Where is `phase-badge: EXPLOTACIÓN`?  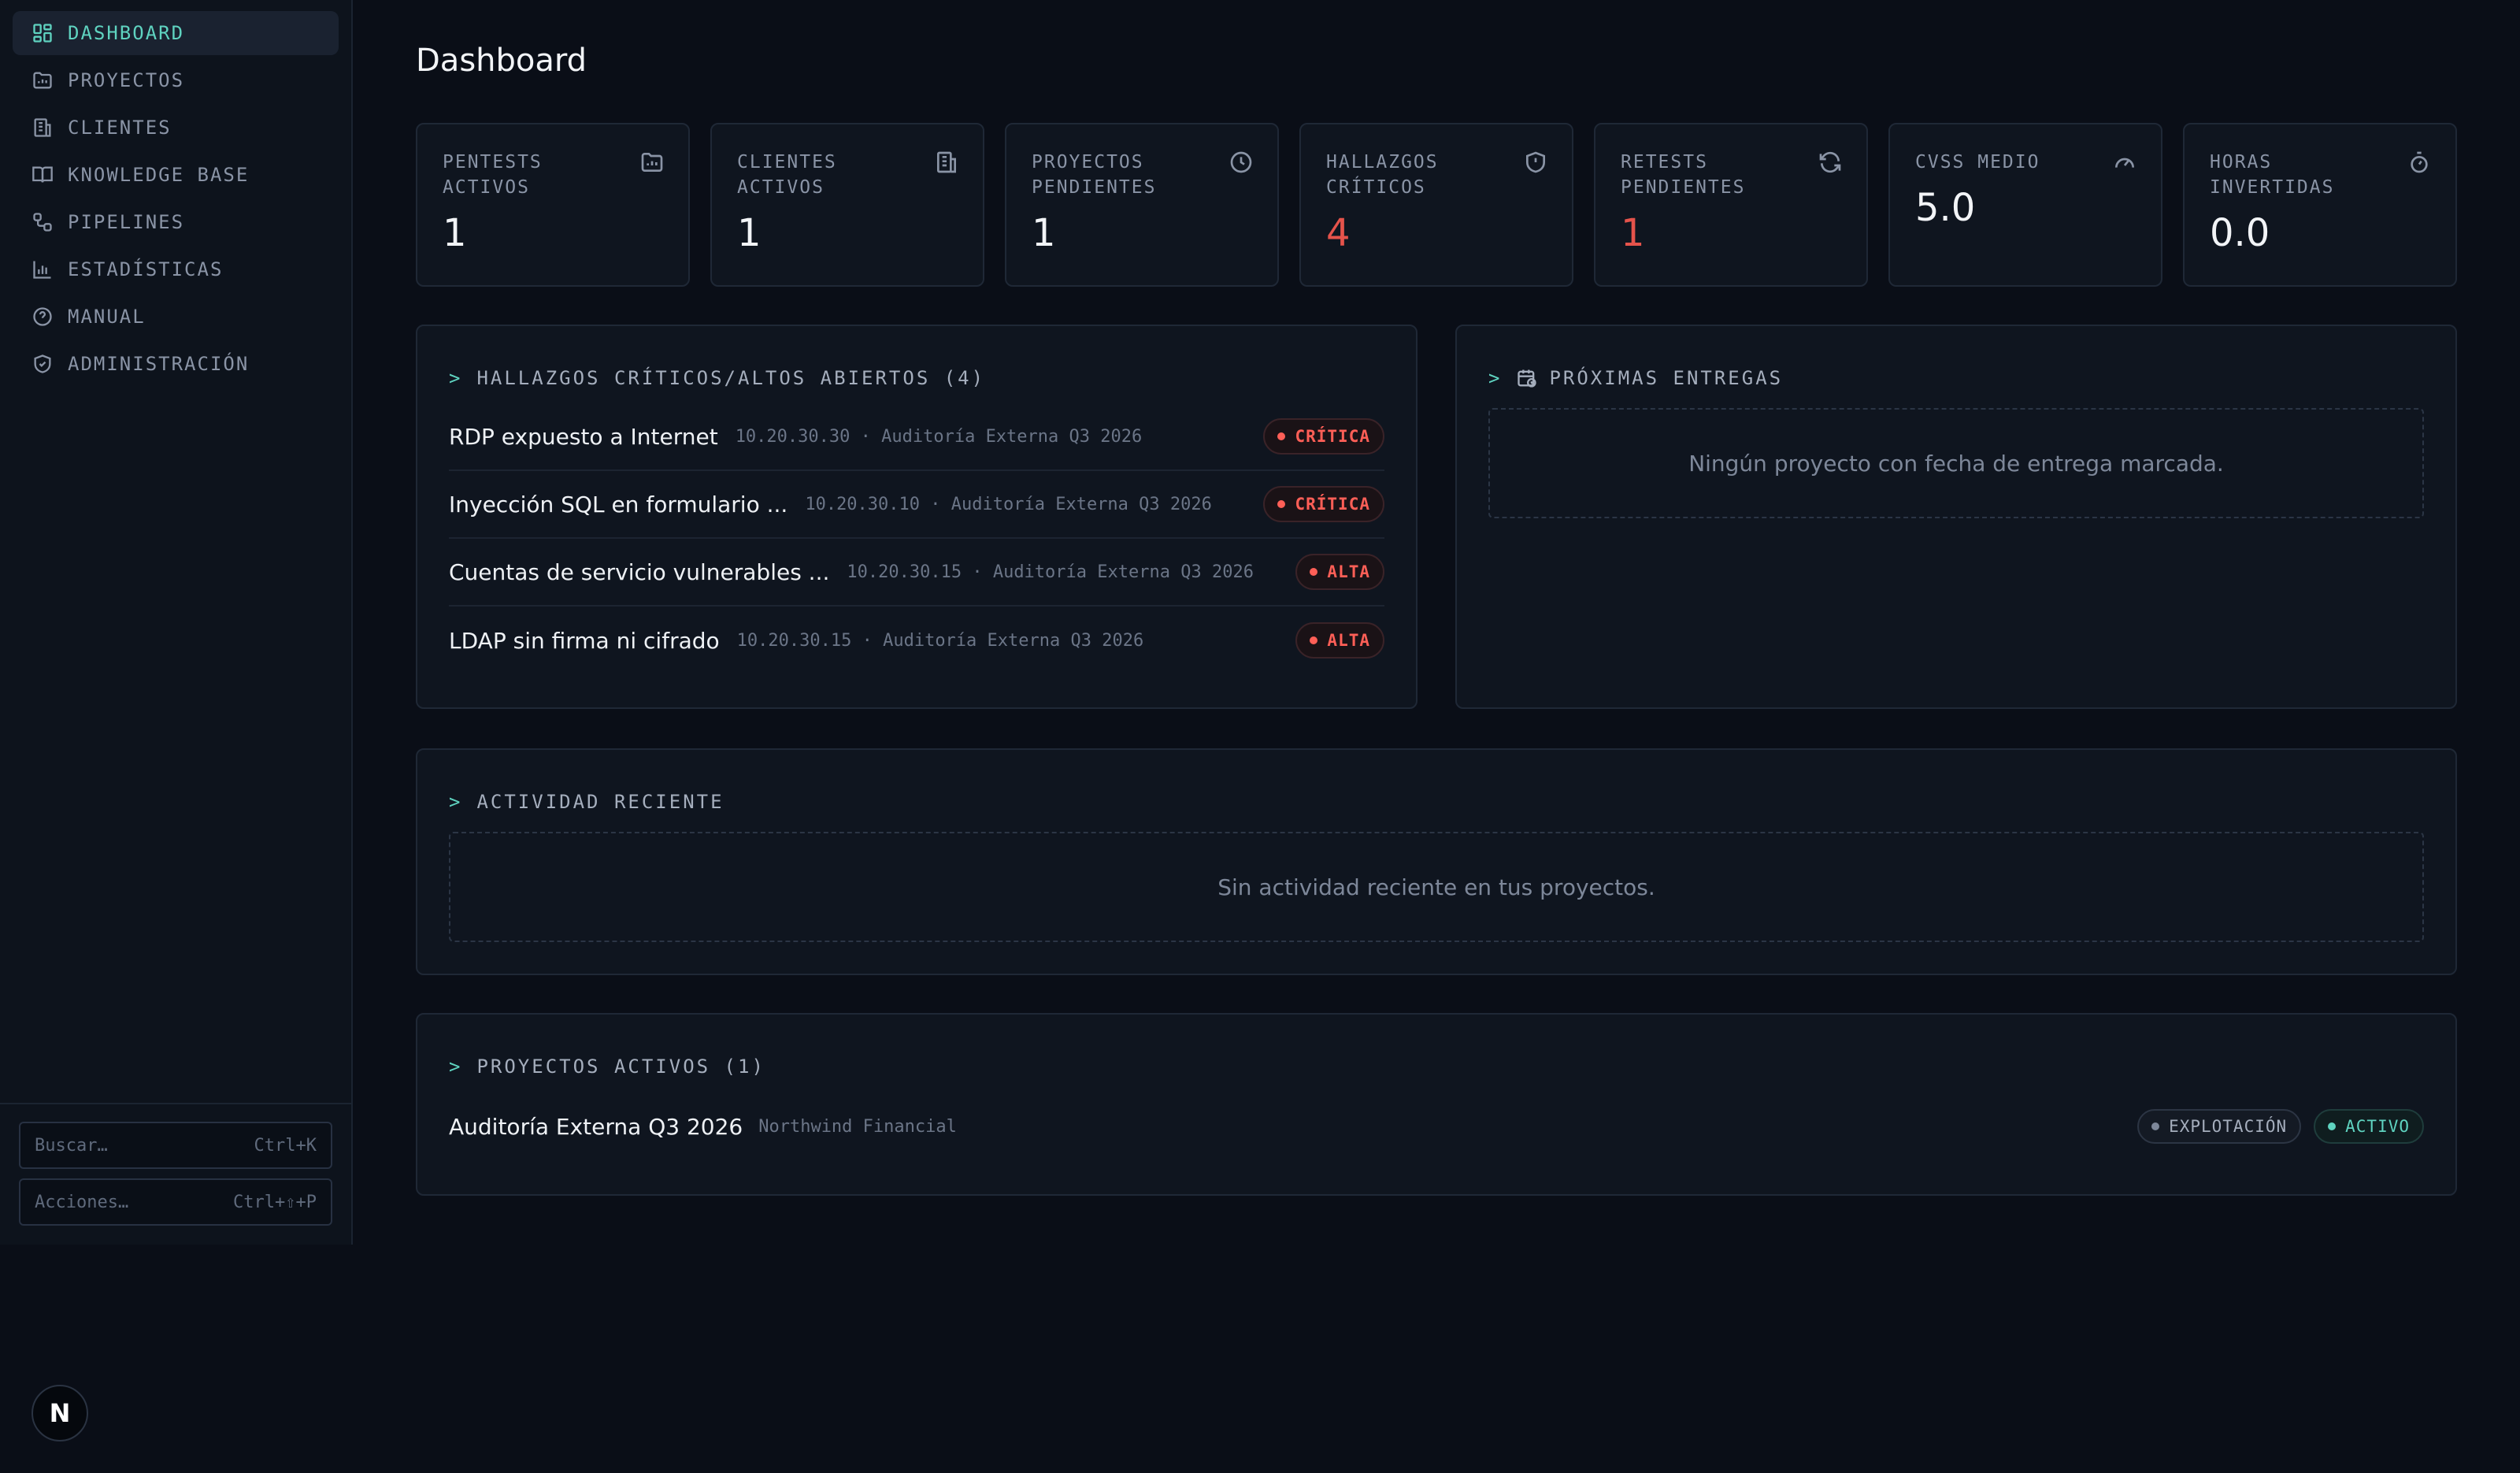
phase-badge: EXPLOTACIÓN is located at coordinates (2219, 1126).